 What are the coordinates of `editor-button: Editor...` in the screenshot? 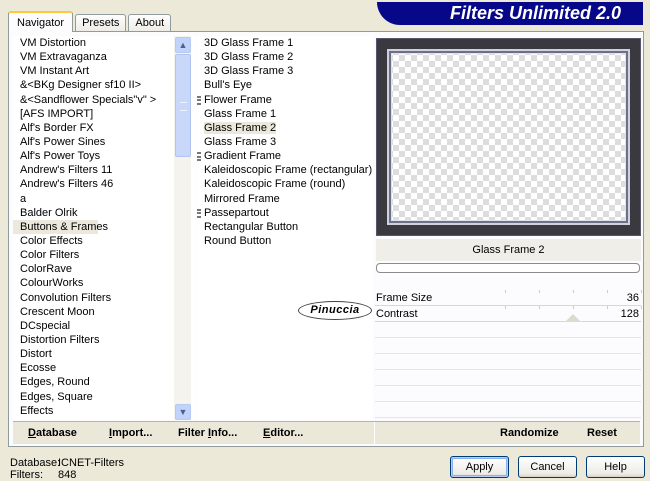 It's located at (283, 433).